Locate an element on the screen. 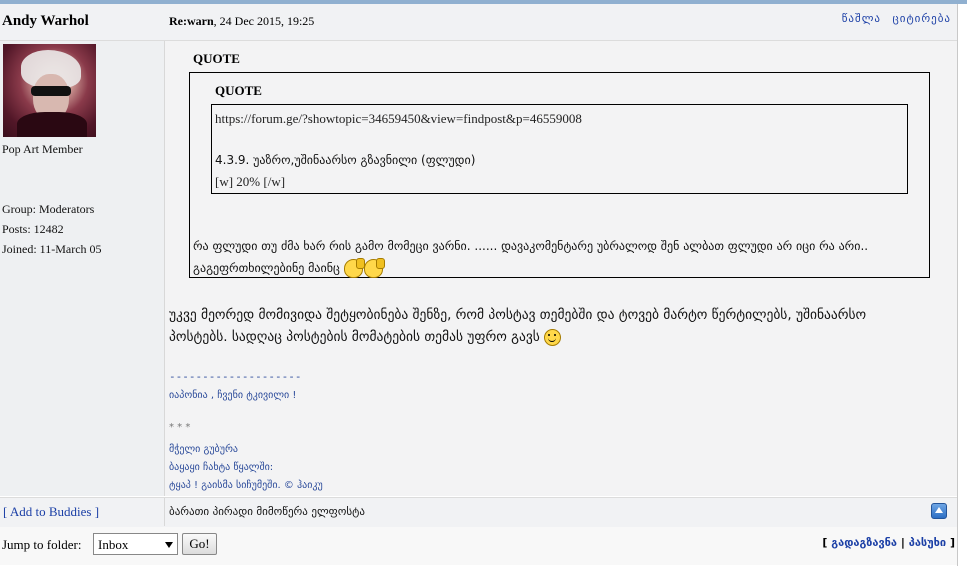 This screenshot has width=967, height=574. add-to-buddies-text: [ Add to Buddies ] is located at coordinates (51, 511).